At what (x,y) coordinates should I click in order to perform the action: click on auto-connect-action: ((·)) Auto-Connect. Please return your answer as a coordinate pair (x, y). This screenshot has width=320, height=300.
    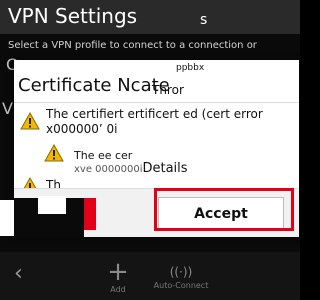
    Looking at the image, I should click on (181, 276).